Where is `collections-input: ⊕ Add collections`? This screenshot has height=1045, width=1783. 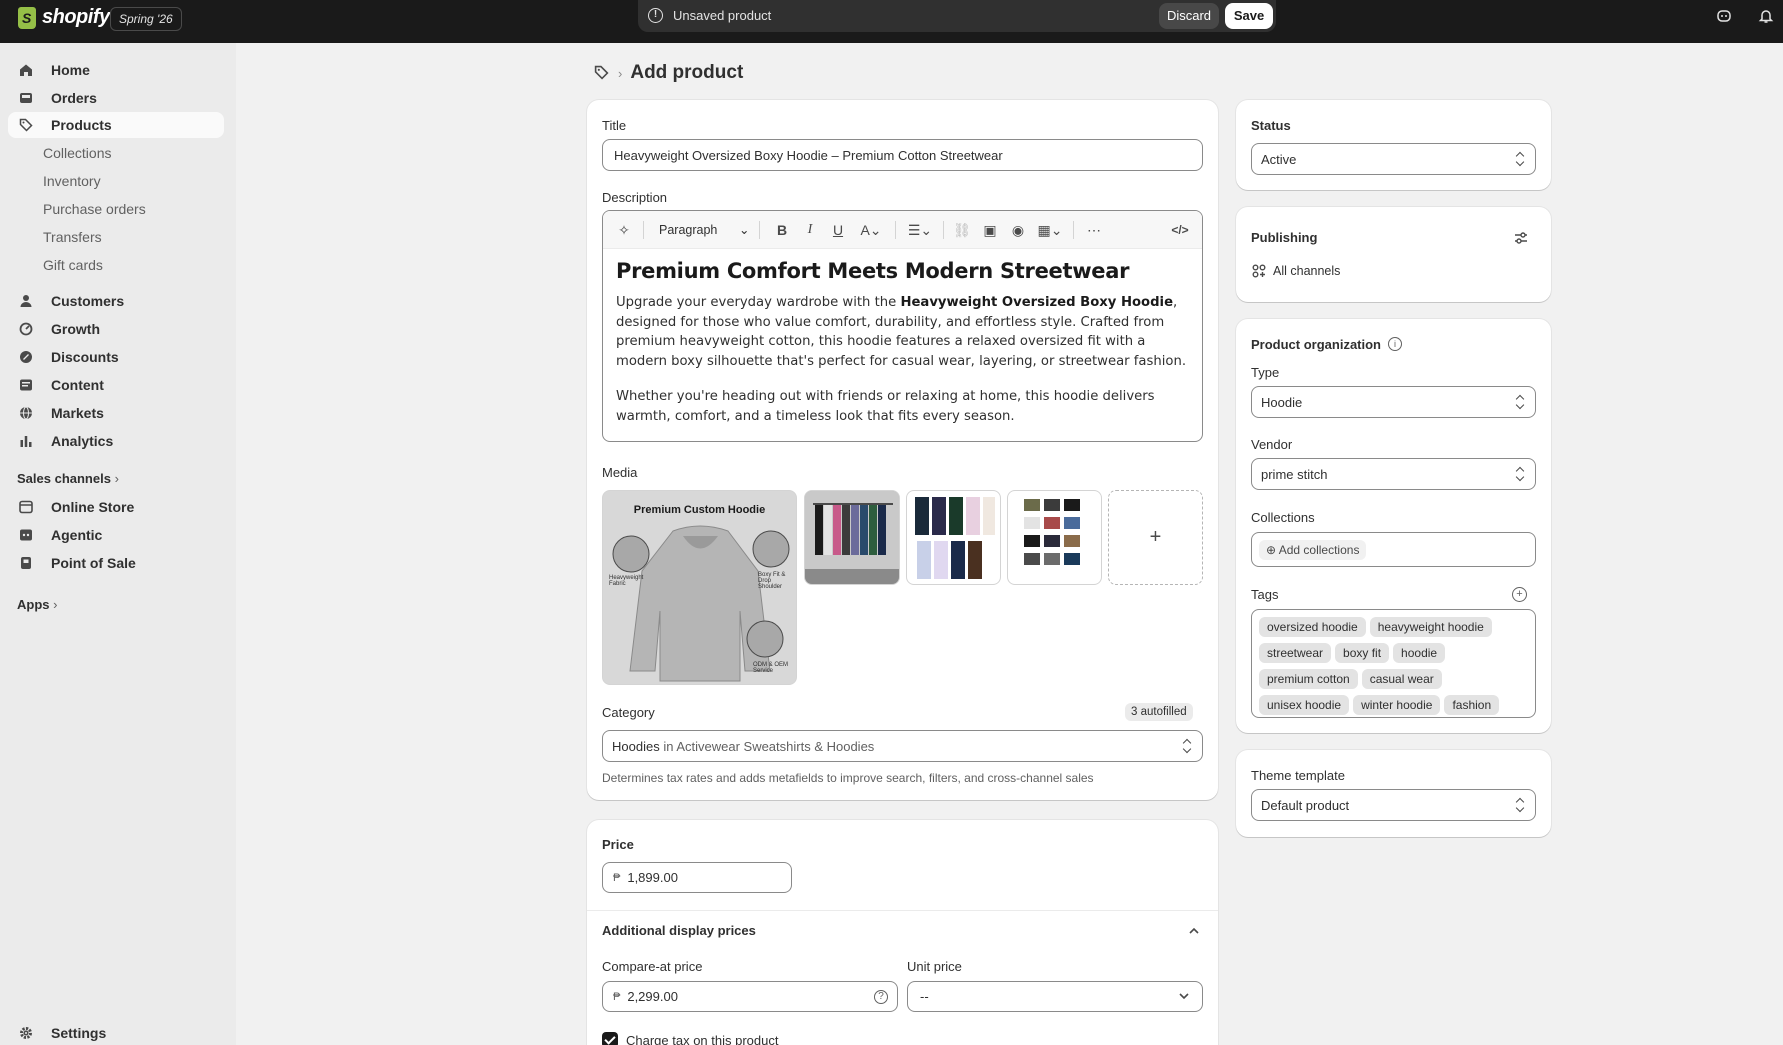 collections-input: ⊕ Add collections is located at coordinates (1393, 549).